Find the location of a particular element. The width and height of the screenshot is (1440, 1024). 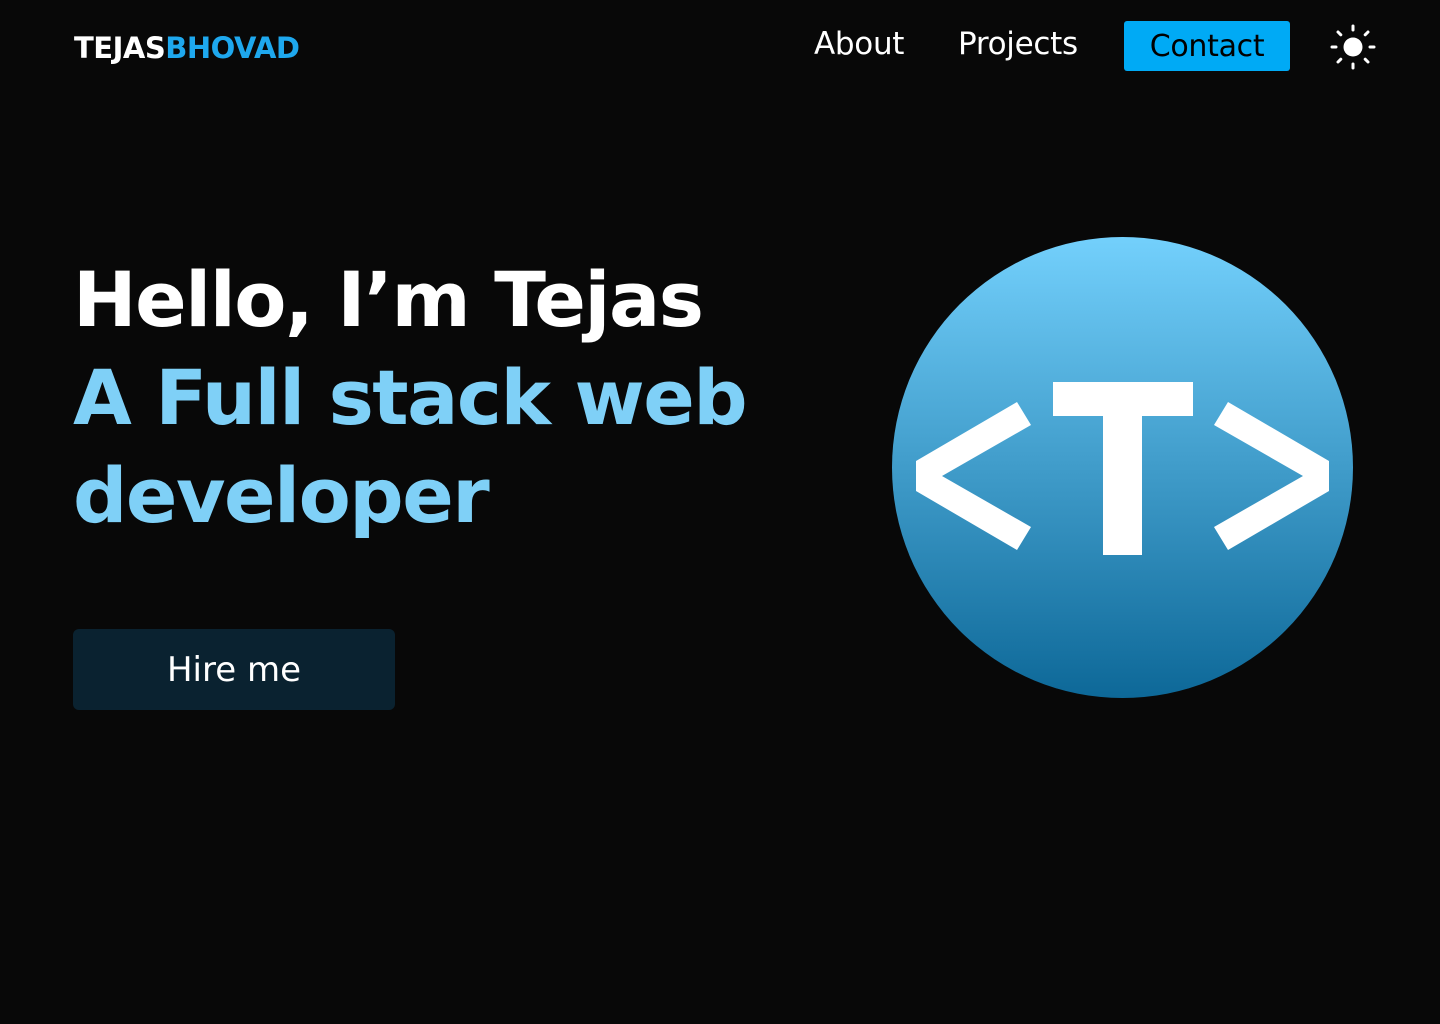

sun-icon is located at coordinates (1353, 47).